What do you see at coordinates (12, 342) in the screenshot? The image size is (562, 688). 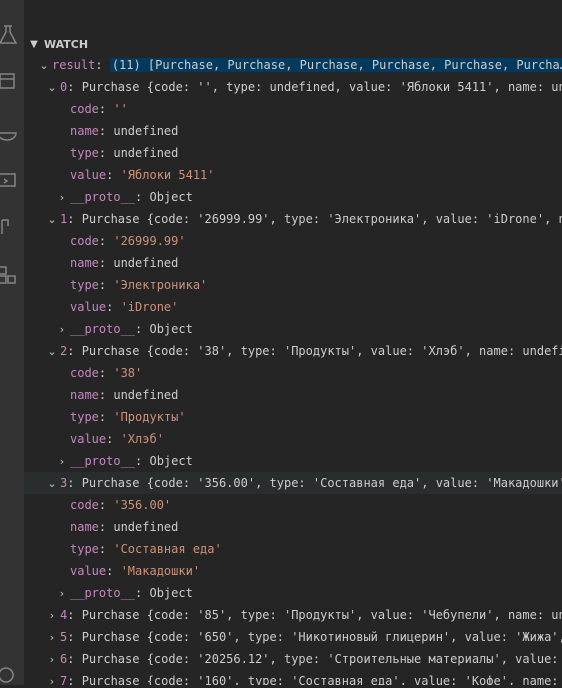 I see `activity-bar` at bounding box center [12, 342].